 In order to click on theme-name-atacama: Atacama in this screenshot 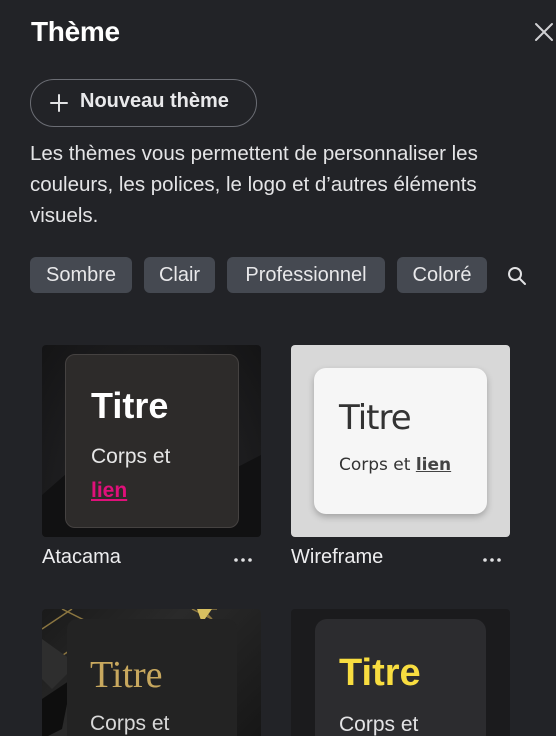, I will do `click(81, 557)`.